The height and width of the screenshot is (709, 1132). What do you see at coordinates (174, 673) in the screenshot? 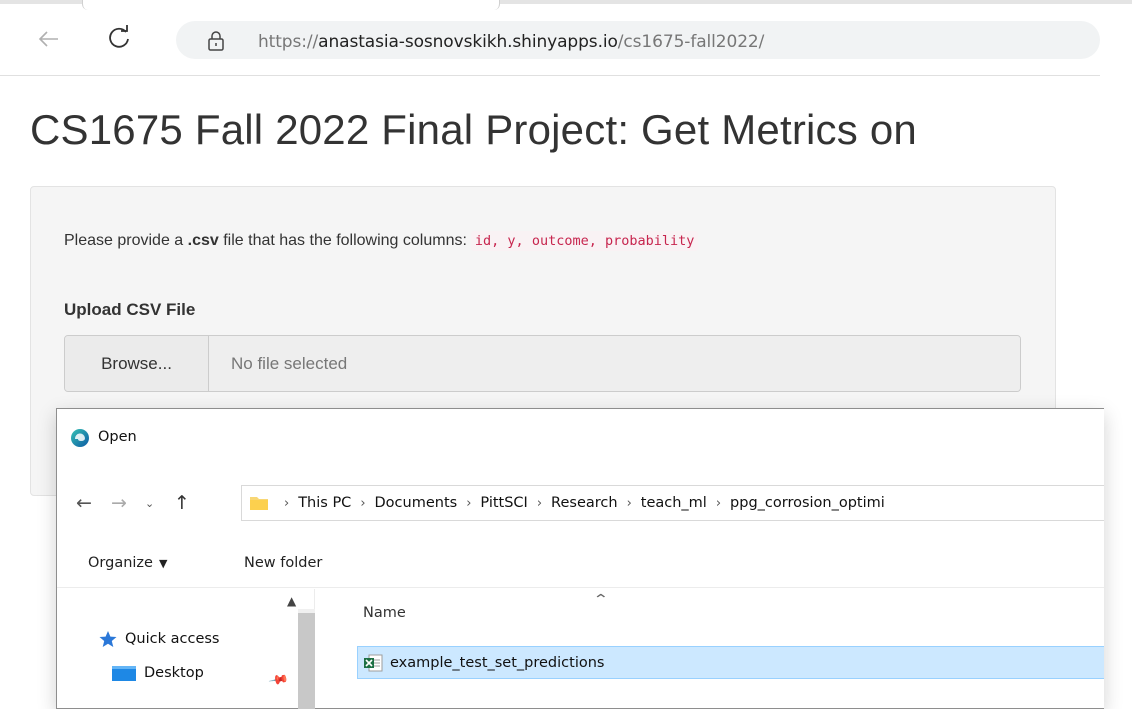
I see `nav-item-label: Desktop` at bounding box center [174, 673].